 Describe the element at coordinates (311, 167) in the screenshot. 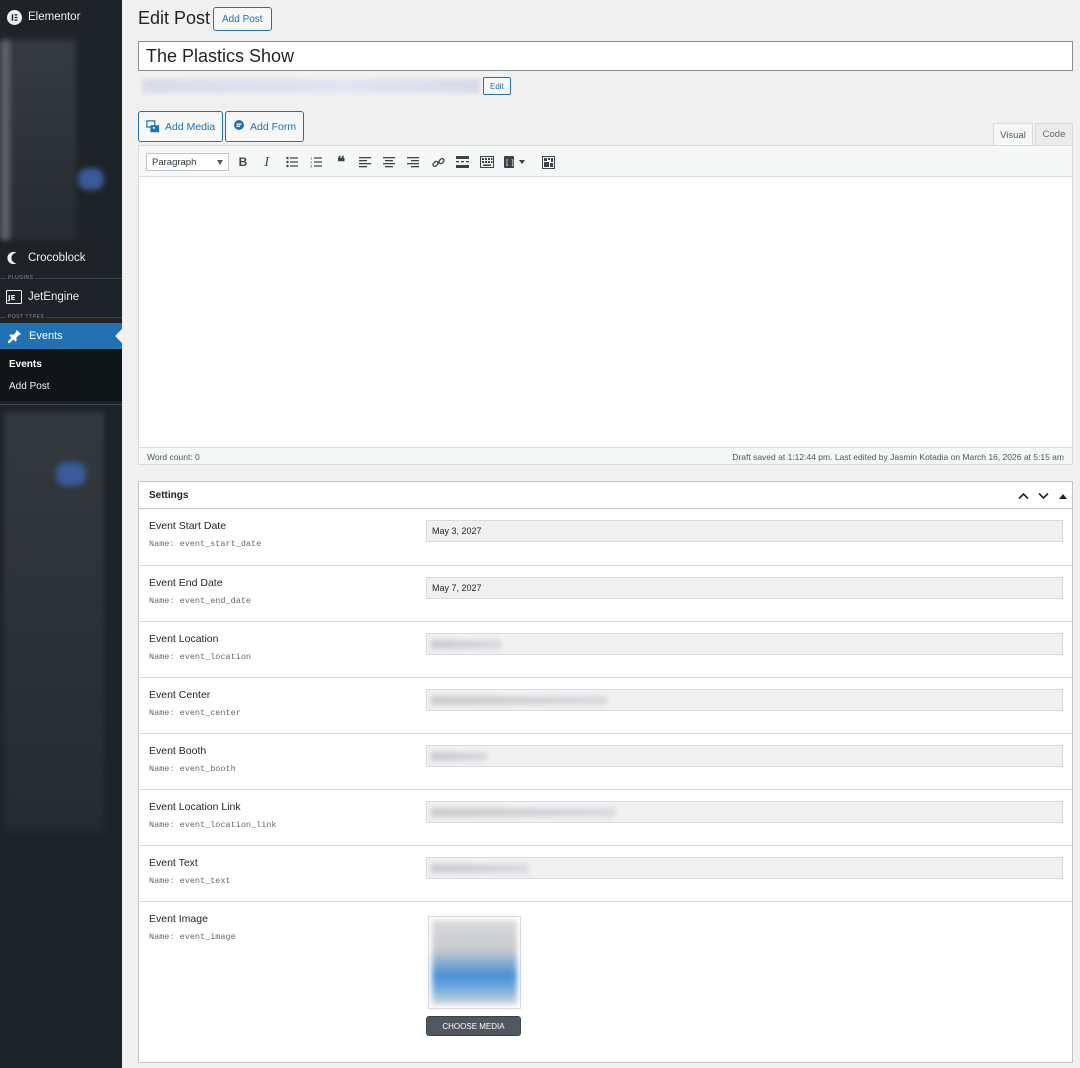

I see `svg-text: 3` at that location.